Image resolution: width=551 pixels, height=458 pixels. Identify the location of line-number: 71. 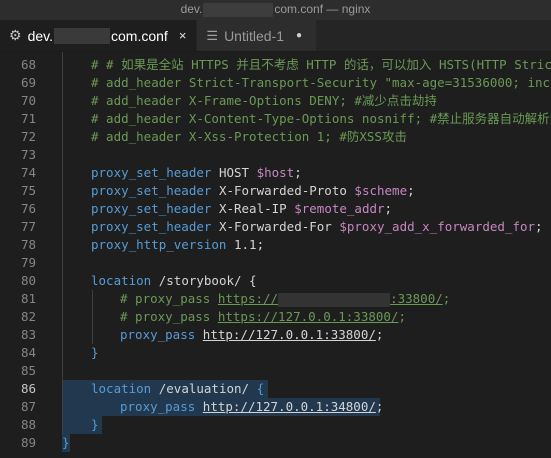
(28, 118).